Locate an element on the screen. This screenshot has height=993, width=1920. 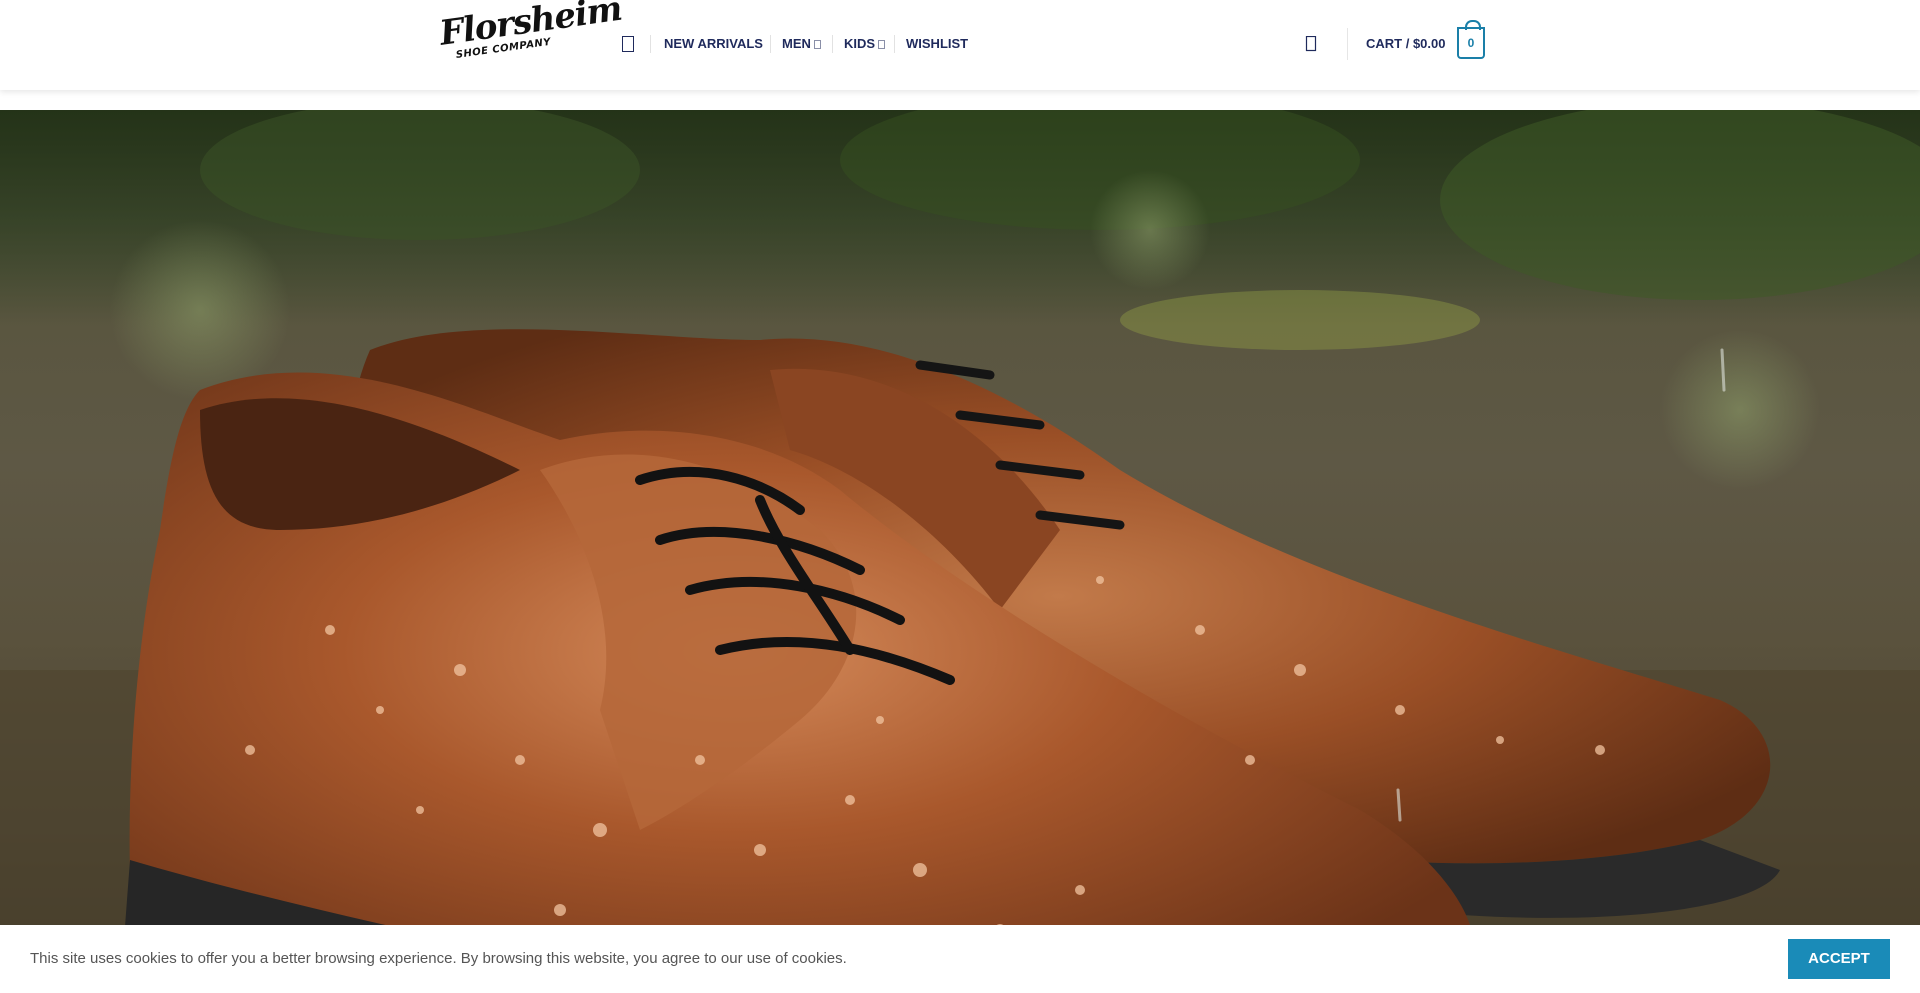
header-divider is located at coordinates (1347, 44).